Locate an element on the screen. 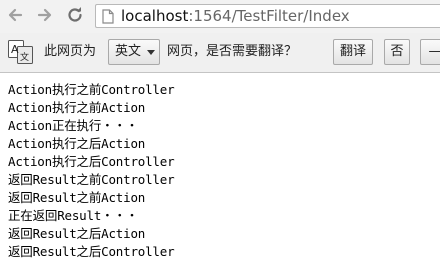 The image size is (440, 274). output-line: 返回Result之后Controller is located at coordinates (91, 251).